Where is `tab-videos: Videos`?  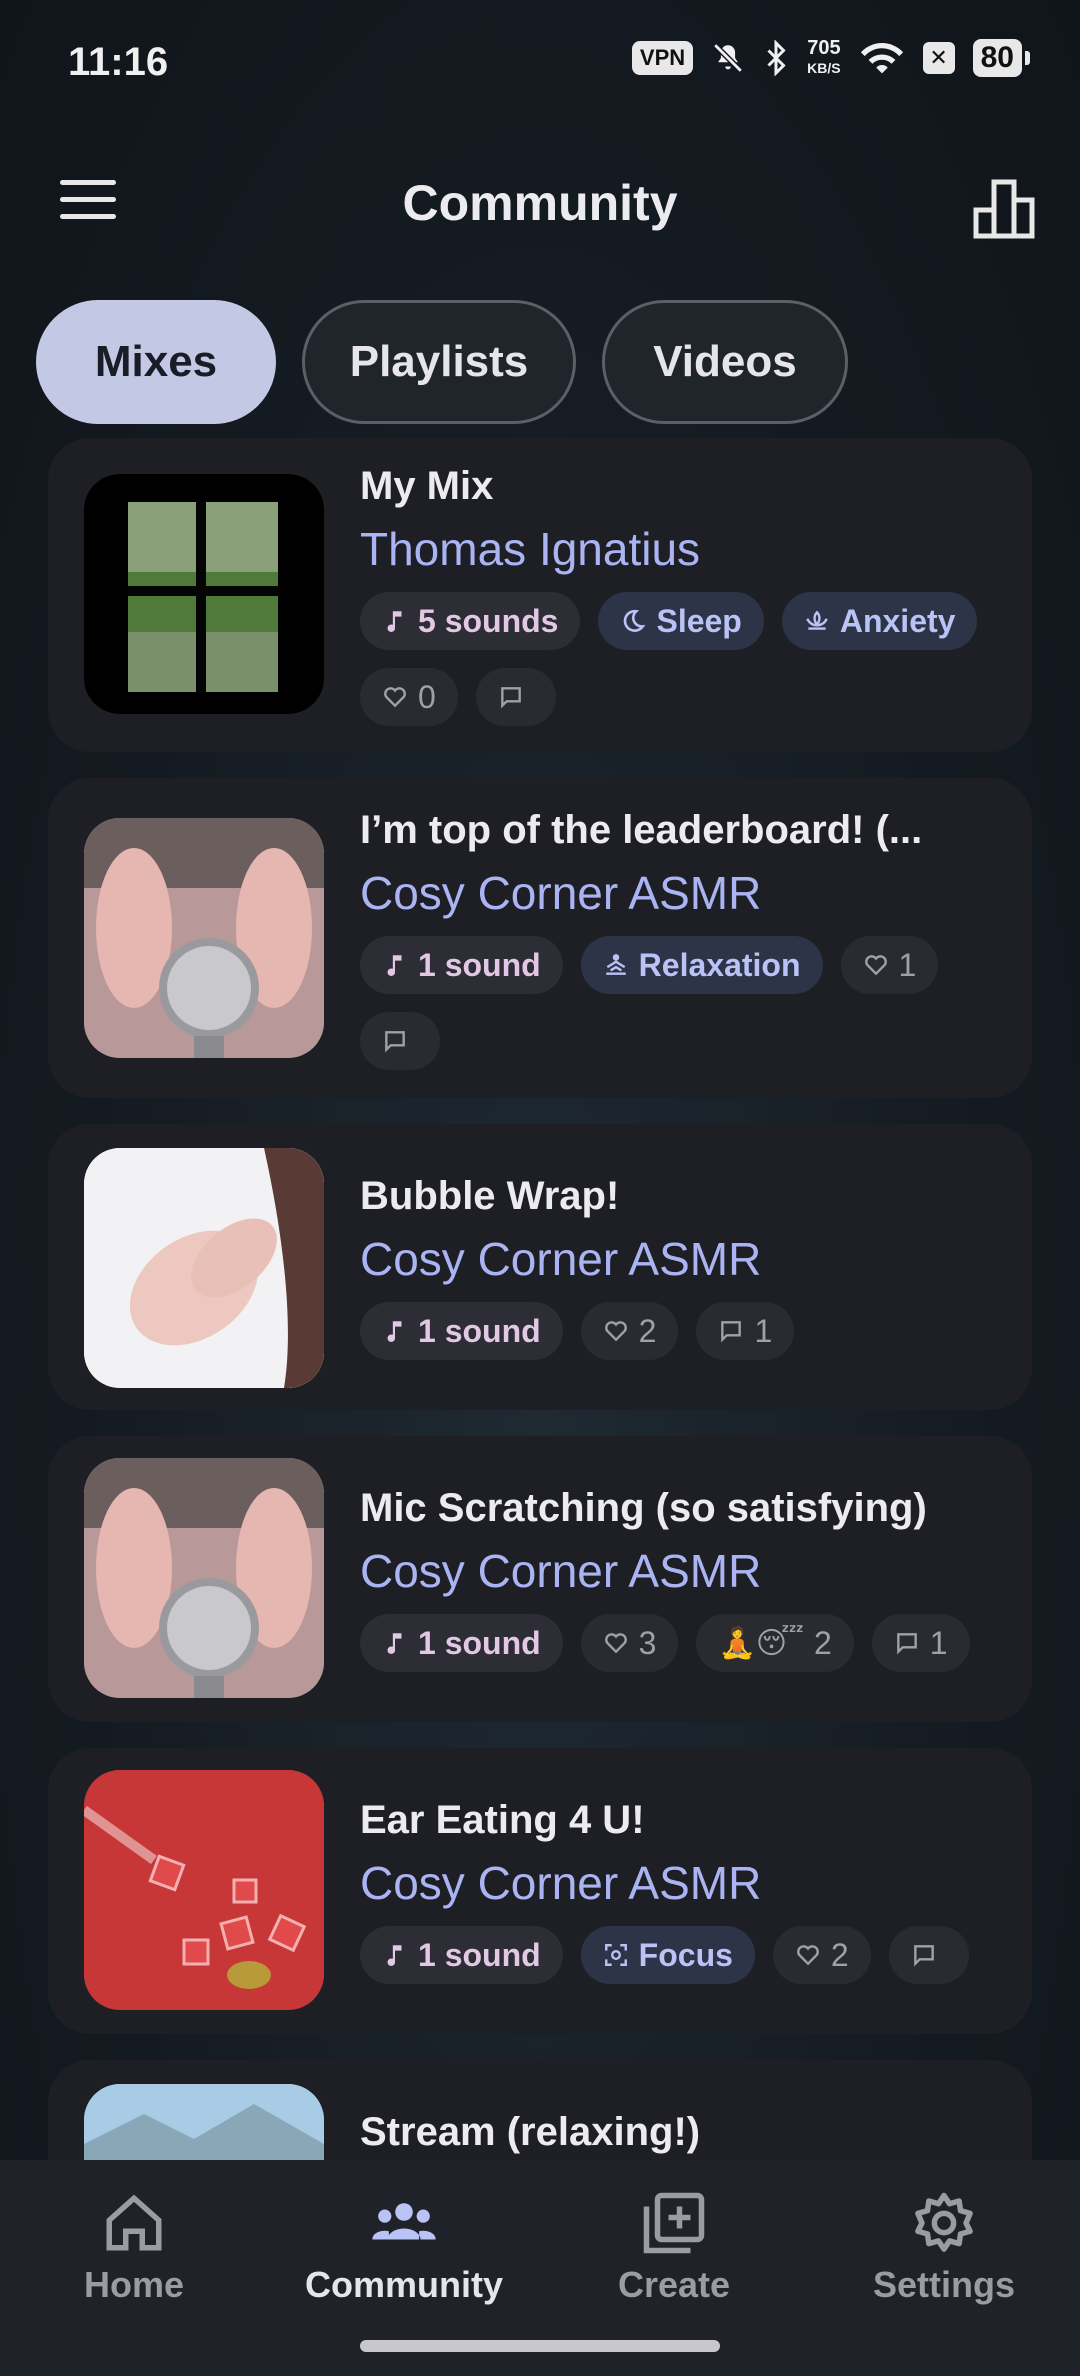 tab-videos: Videos is located at coordinates (725, 362).